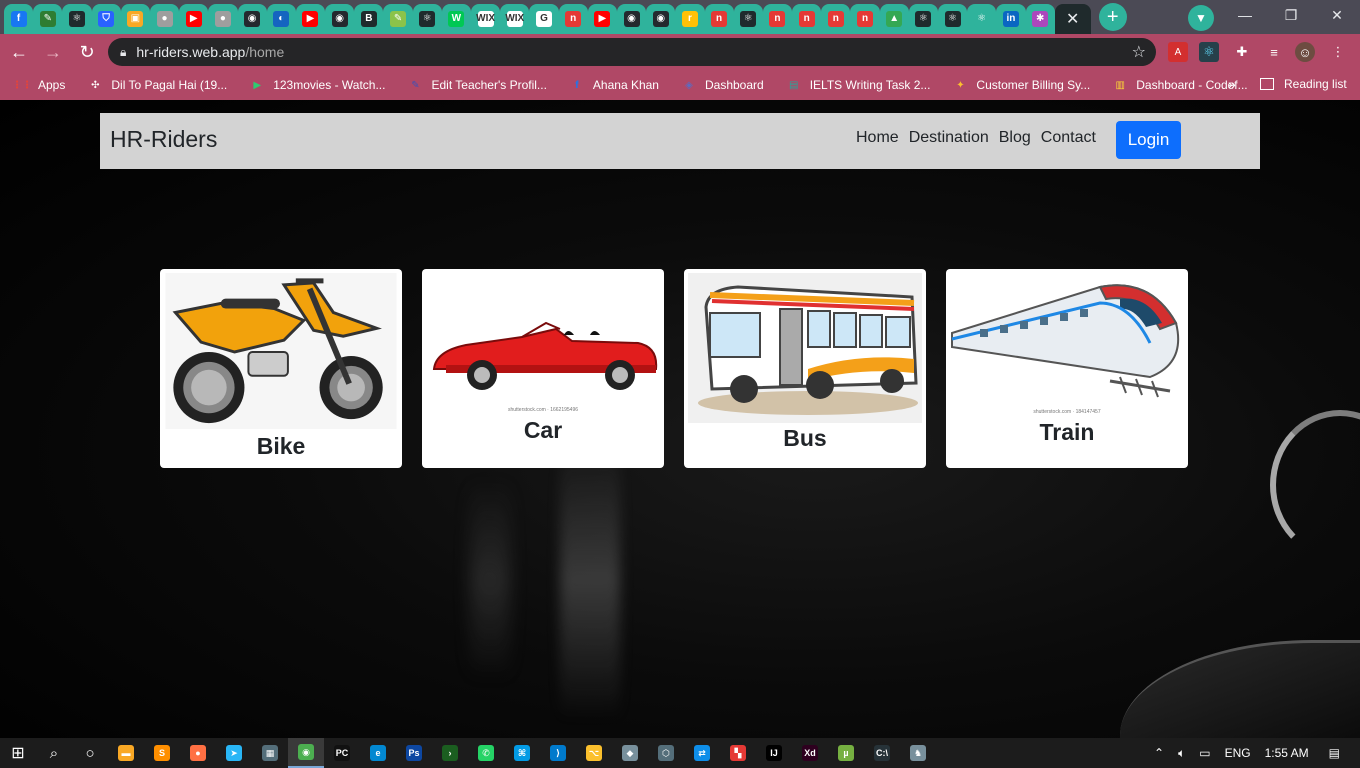 The height and width of the screenshot is (768, 1360). Describe the element at coordinates (632, 52) in the screenshot. I see `address-bar: 🔒︎ hr-riders.web.app/home ☆` at that location.